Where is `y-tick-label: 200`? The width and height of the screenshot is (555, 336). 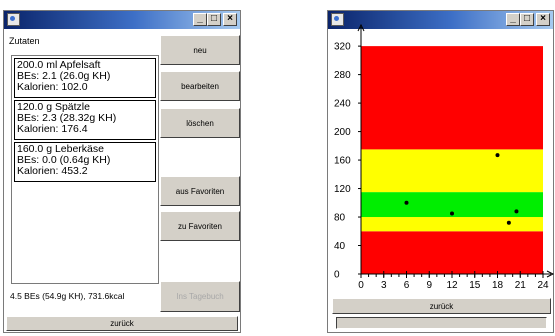 y-tick-label: 200 is located at coordinates (342, 132).